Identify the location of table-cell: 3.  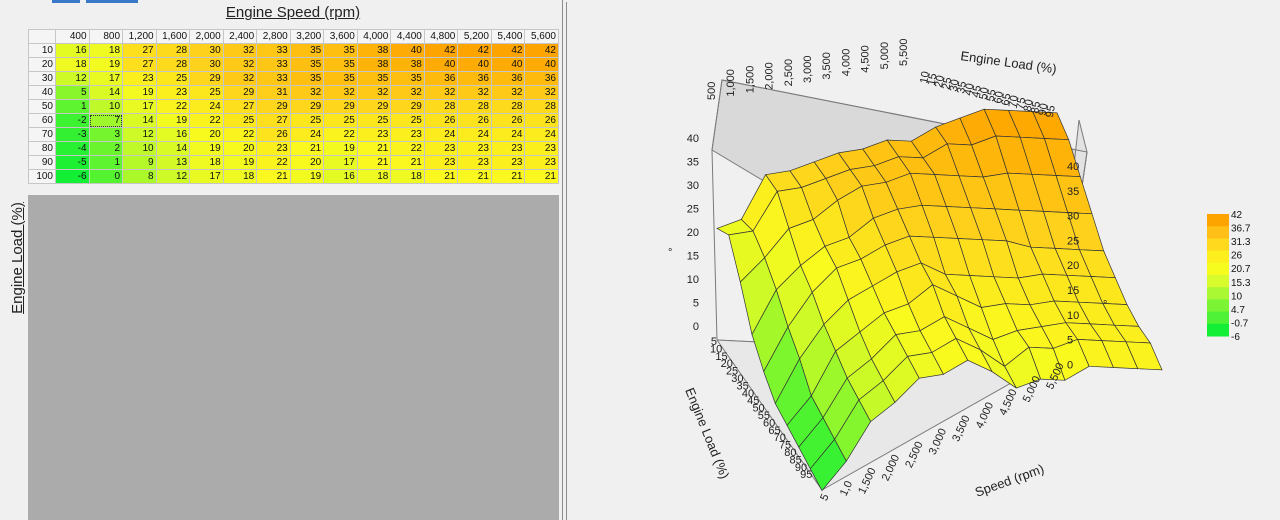
(106, 134).